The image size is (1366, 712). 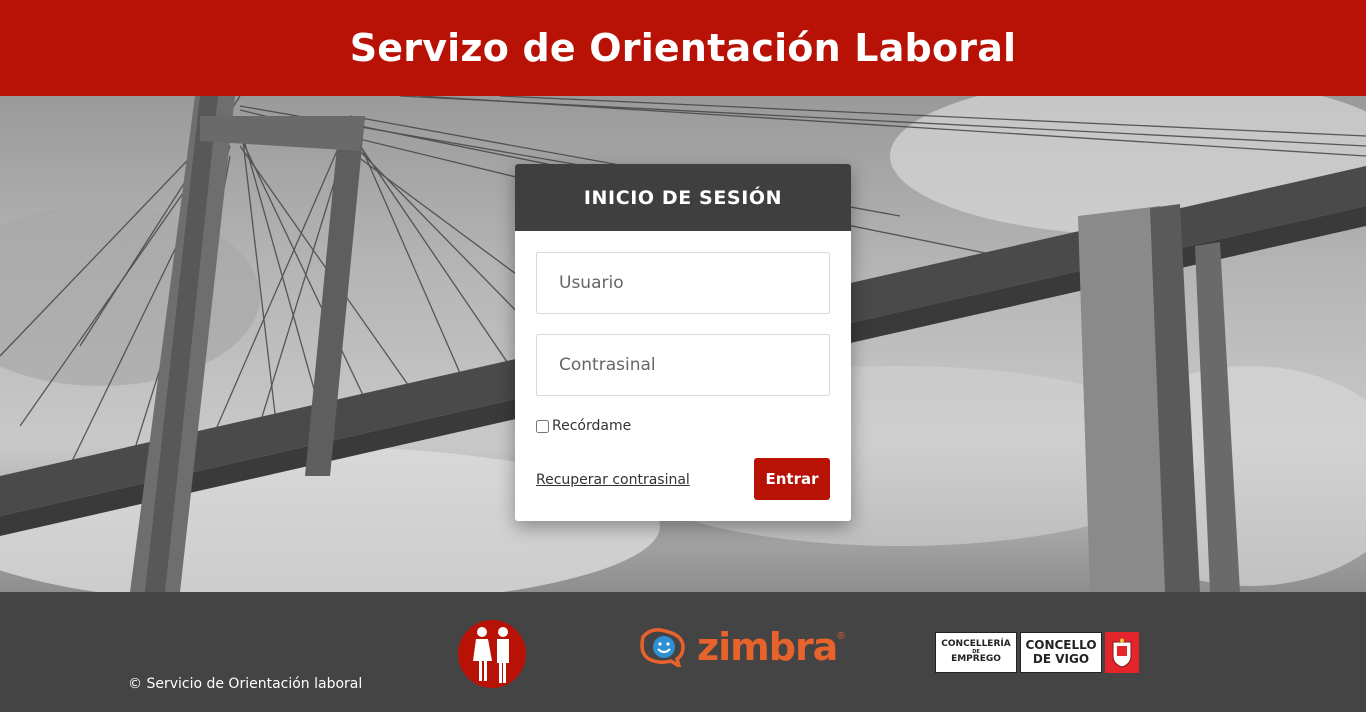 I want to click on remember-checkbox, so click(x=542, y=426).